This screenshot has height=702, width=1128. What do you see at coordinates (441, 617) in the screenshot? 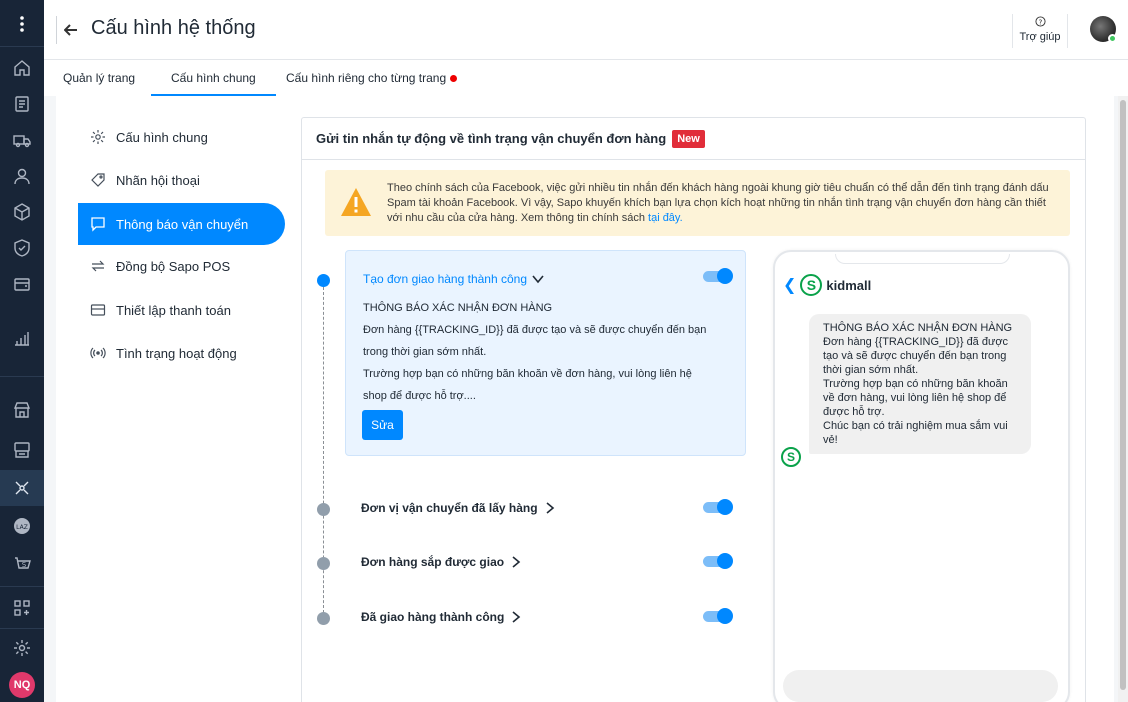
I see `step-delivered: Đã giao hàng thành công` at bounding box center [441, 617].